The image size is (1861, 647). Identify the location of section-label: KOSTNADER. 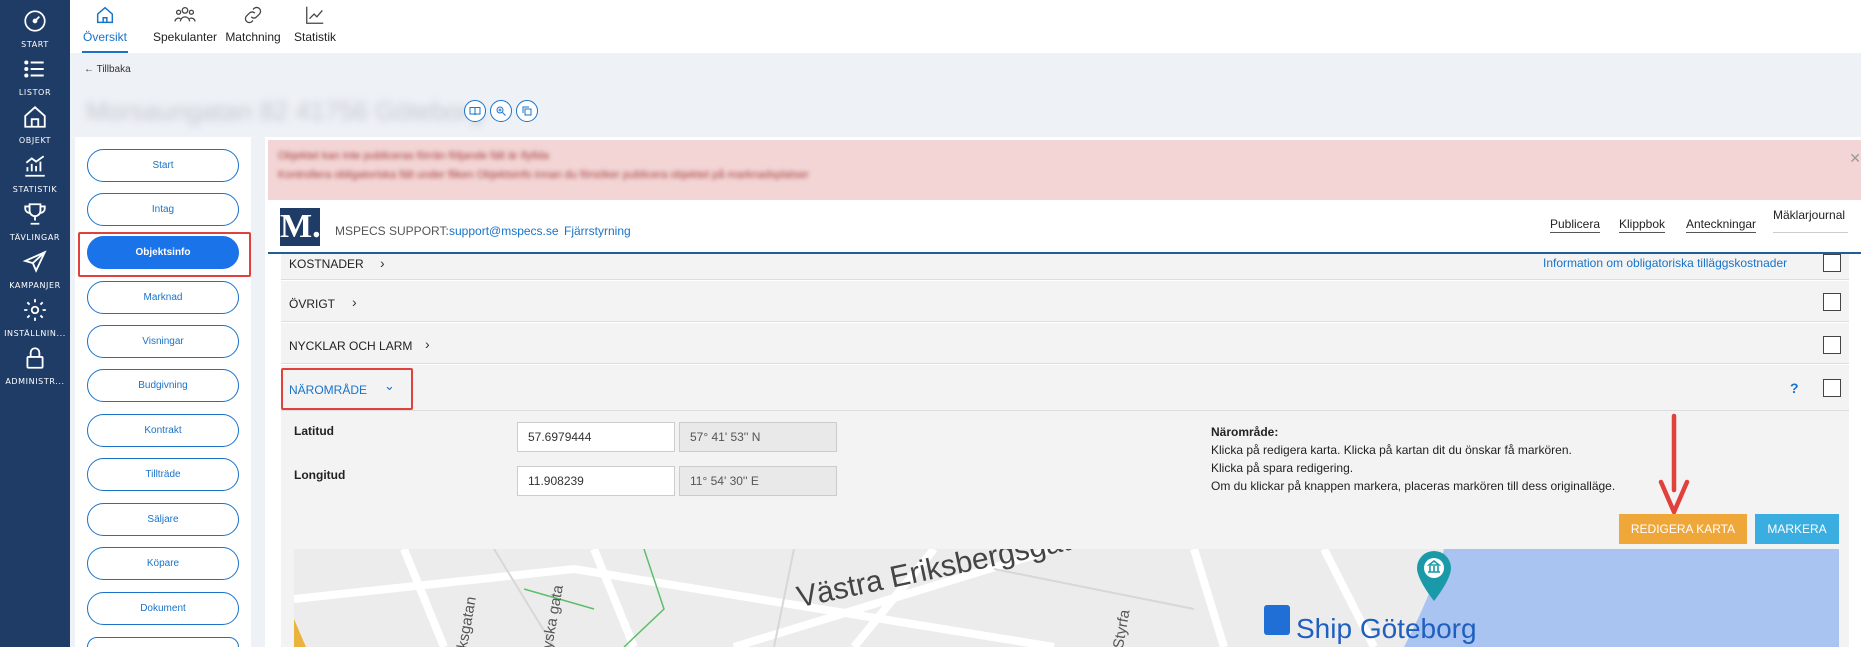
(326, 264).